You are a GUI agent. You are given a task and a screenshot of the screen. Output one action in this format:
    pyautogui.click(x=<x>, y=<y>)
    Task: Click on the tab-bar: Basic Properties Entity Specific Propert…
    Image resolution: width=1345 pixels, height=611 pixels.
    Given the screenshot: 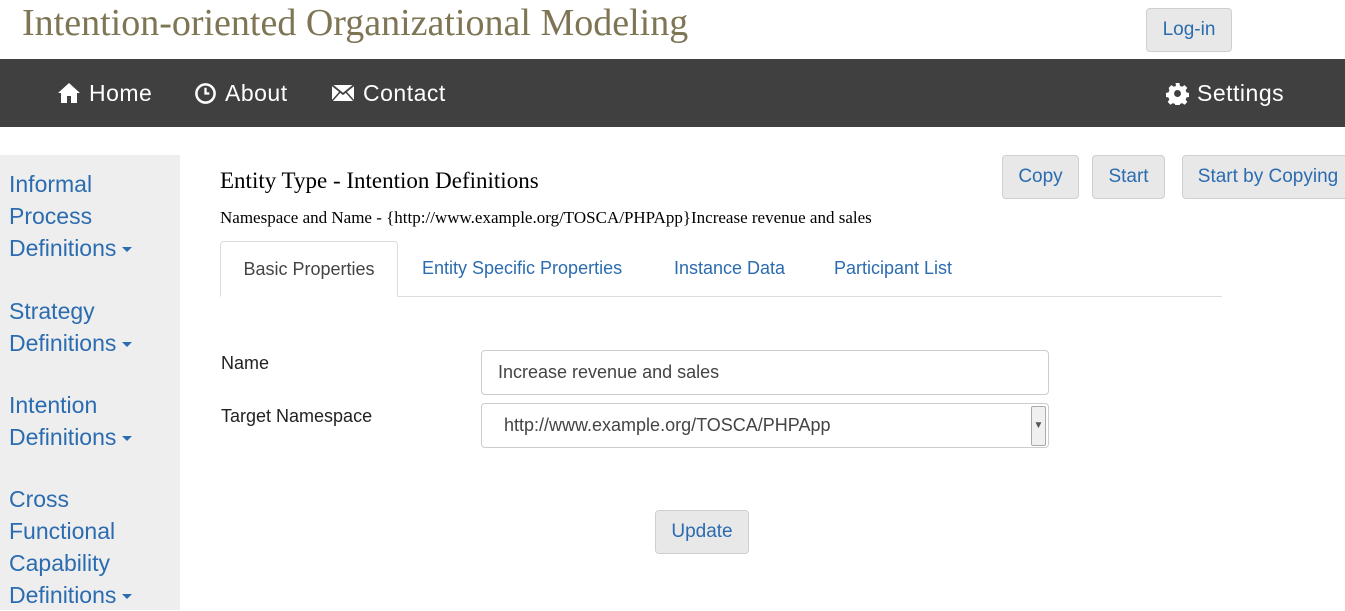 What is the action you would take?
    pyautogui.click(x=721, y=269)
    